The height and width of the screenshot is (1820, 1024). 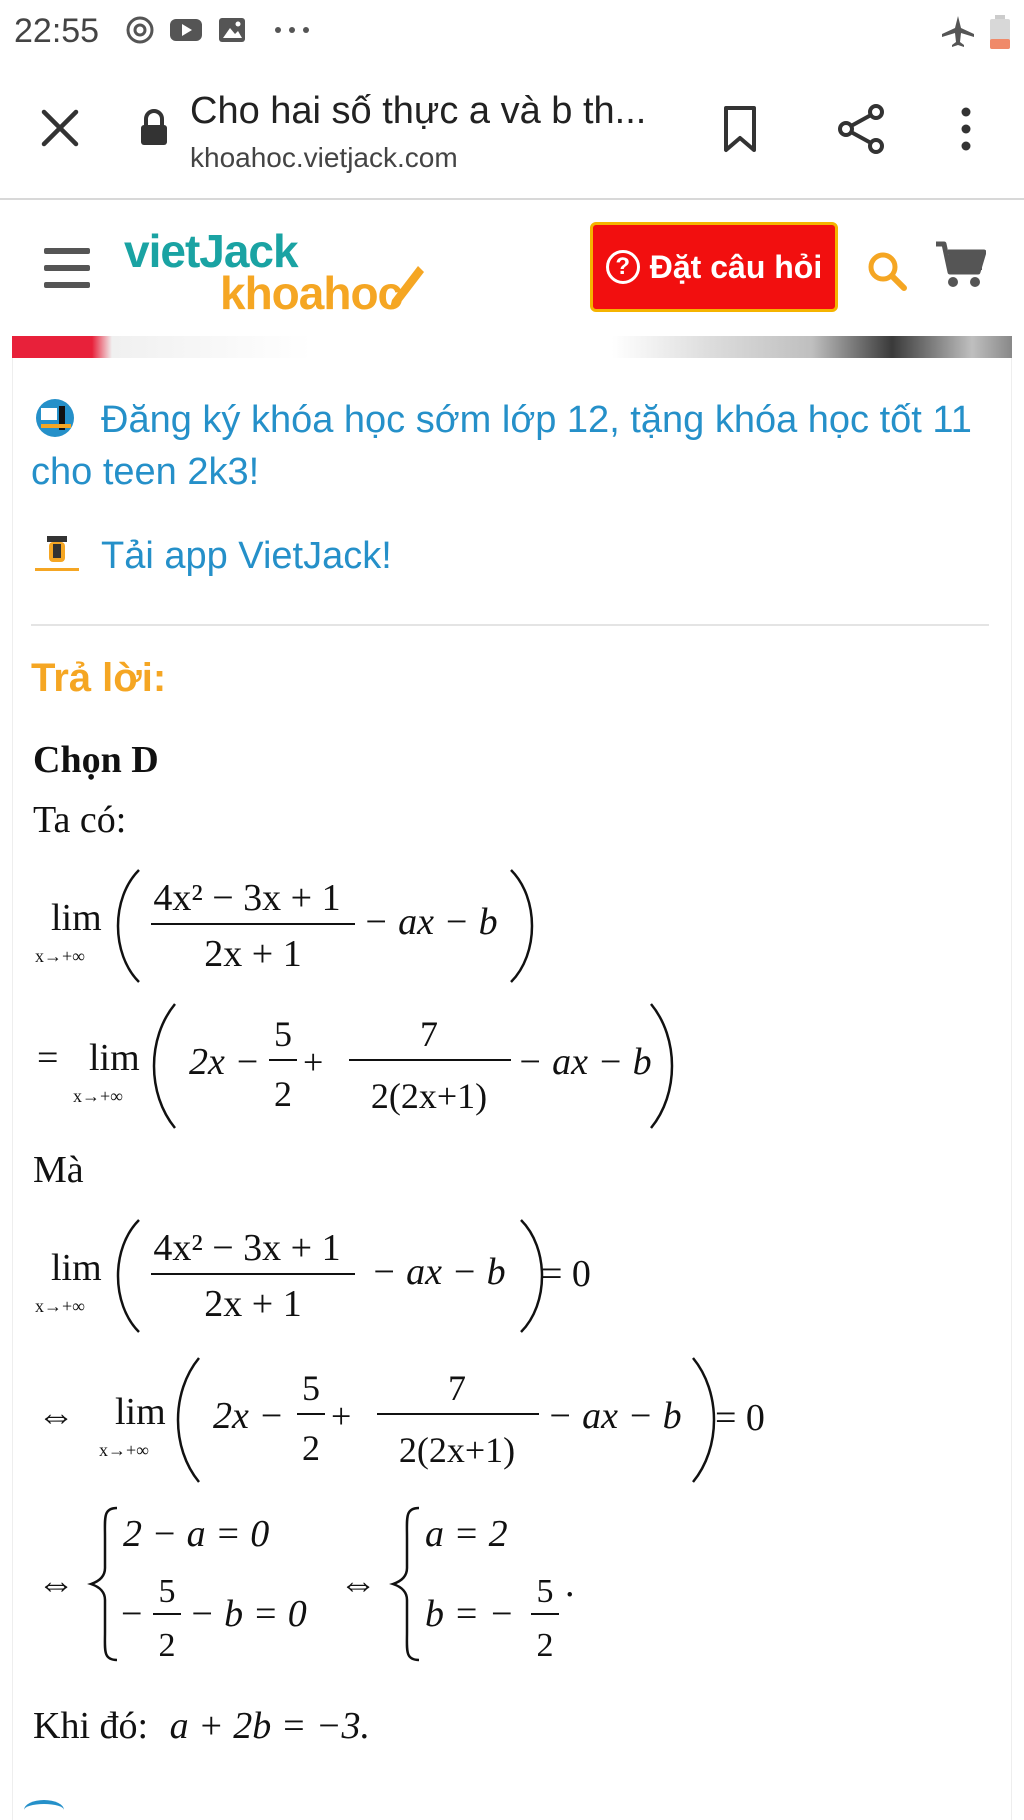 What do you see at coordinates (584, 1062) in the screenshot?
I see `eq2-tail: − ax − b` at bounding box center [584, 1062].